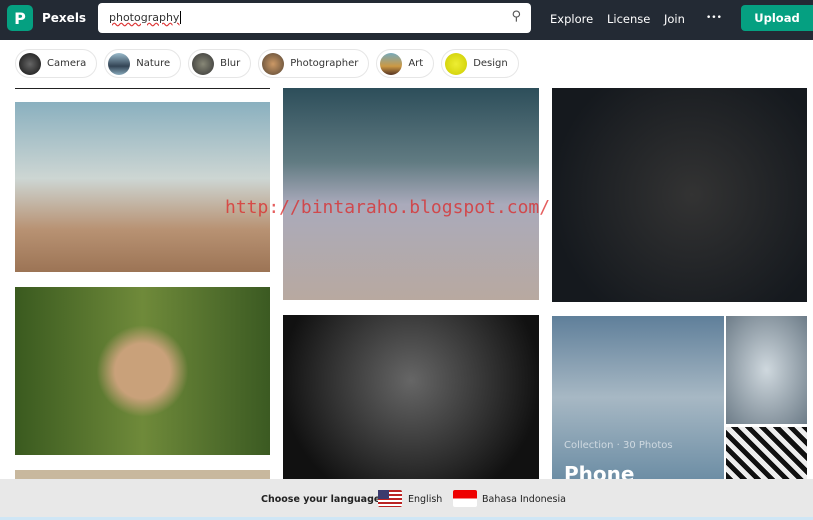  Describe the element at coordinates (425, 499) in the screenshot. I see `language-english: English` at that location.